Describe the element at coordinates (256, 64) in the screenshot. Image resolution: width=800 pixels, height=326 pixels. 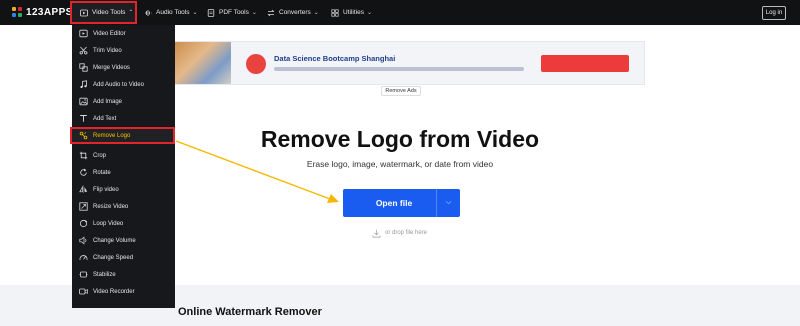
I see `ad-logo-icon` at that location.